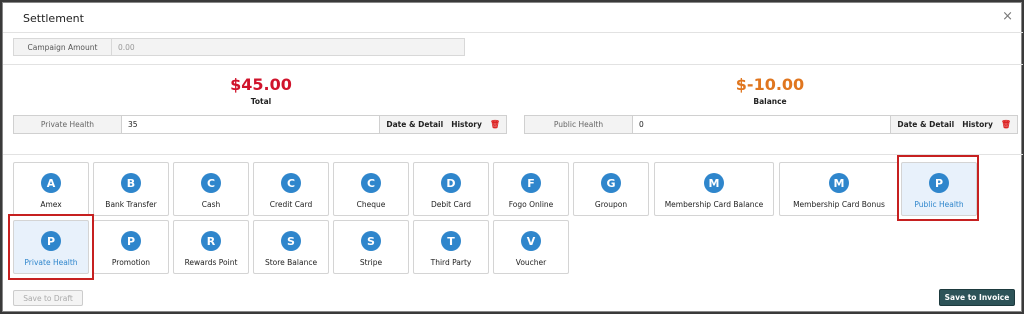 Image resolution: width=1024 pixels, height=314 pixels. I want to click on method-rewards-point: R Rewards Point, so click(211, 247).